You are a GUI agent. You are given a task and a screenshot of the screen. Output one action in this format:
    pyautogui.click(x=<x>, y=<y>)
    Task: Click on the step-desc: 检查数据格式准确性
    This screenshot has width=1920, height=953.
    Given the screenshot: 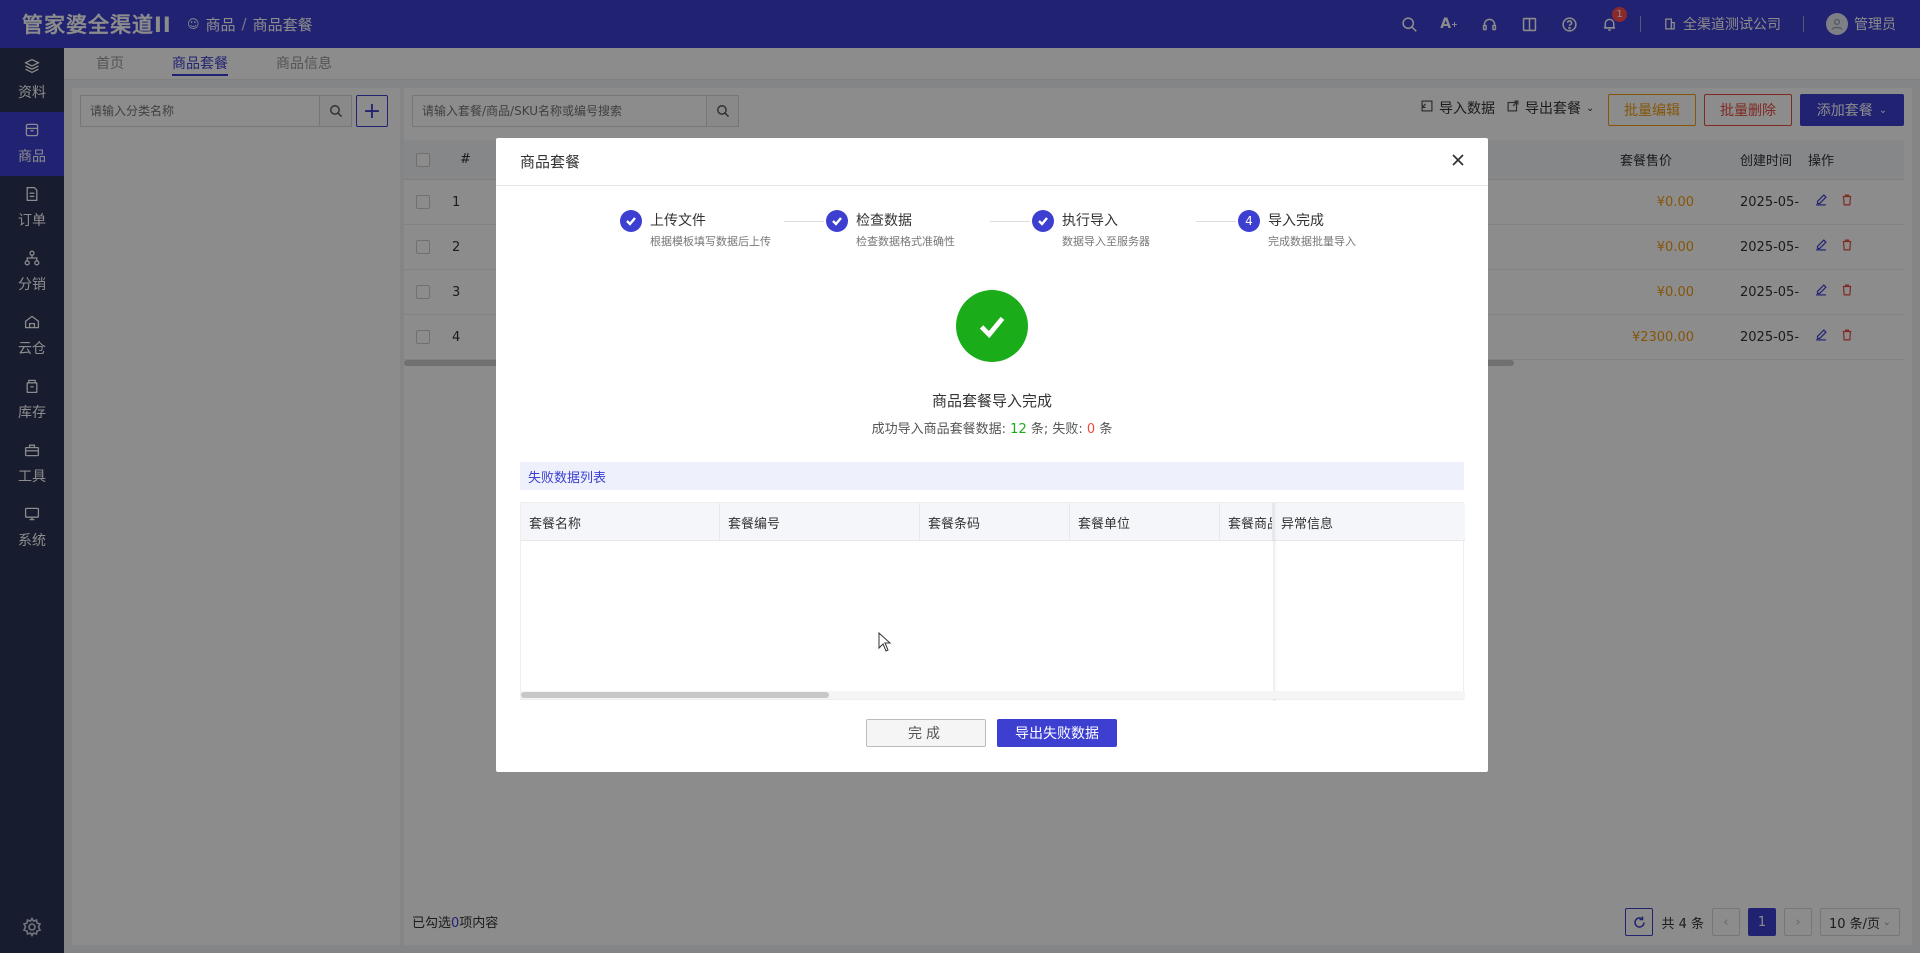 What is the action you would take?
    pyautogui.click(x=905, y=241)
    